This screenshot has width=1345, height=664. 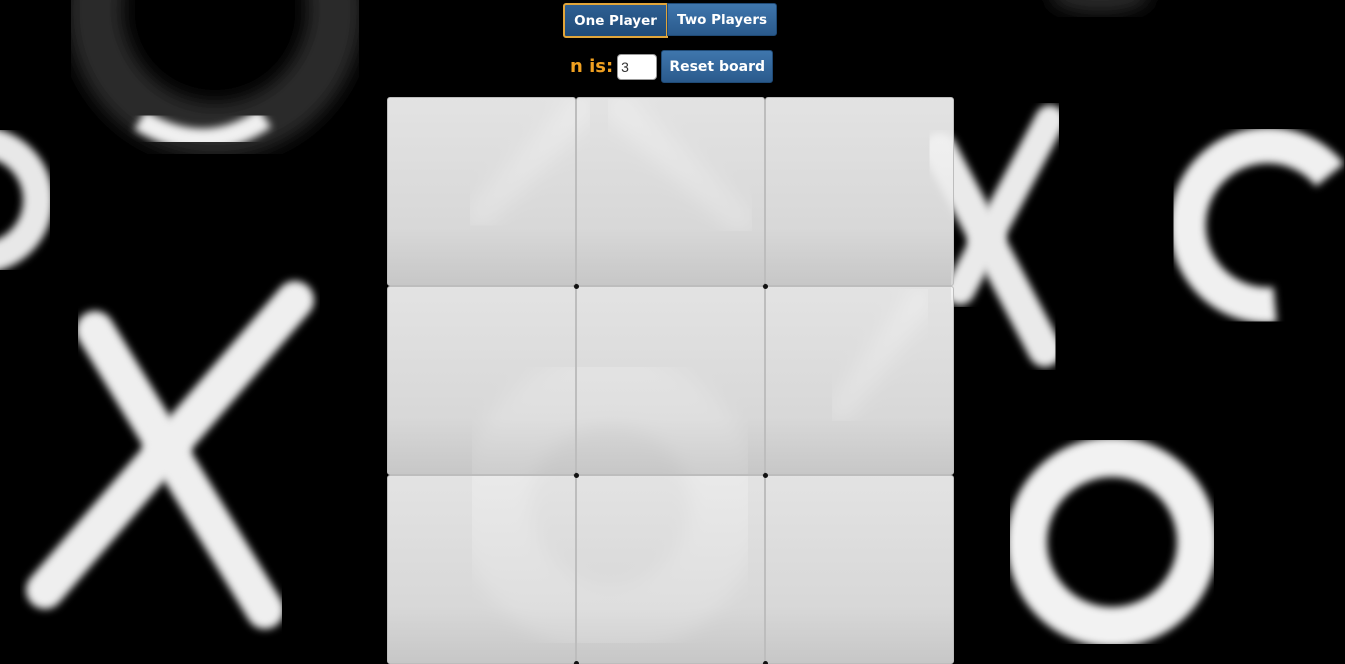 What do you see at coordinates (615, 20) in the screenshot?
I see `one-player-button: One Player` at bounding box center [615, 20].